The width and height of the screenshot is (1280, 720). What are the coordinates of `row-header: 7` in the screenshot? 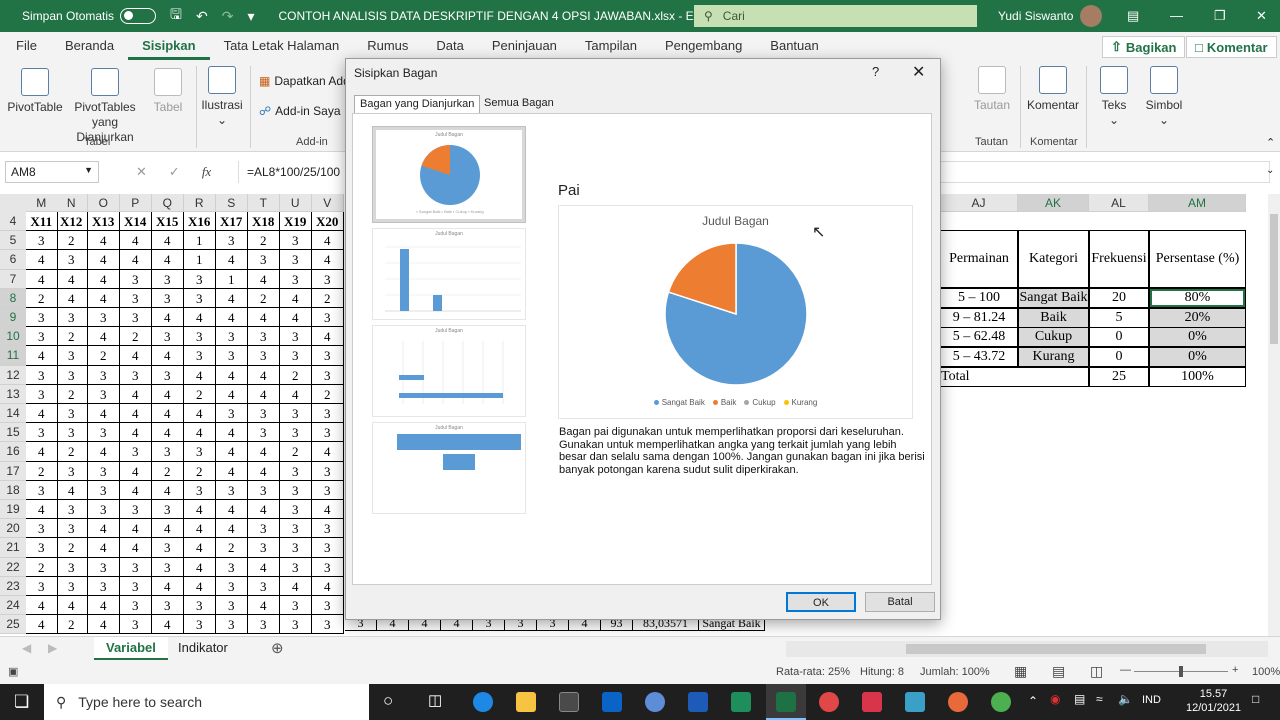 It's located at (13, 279).